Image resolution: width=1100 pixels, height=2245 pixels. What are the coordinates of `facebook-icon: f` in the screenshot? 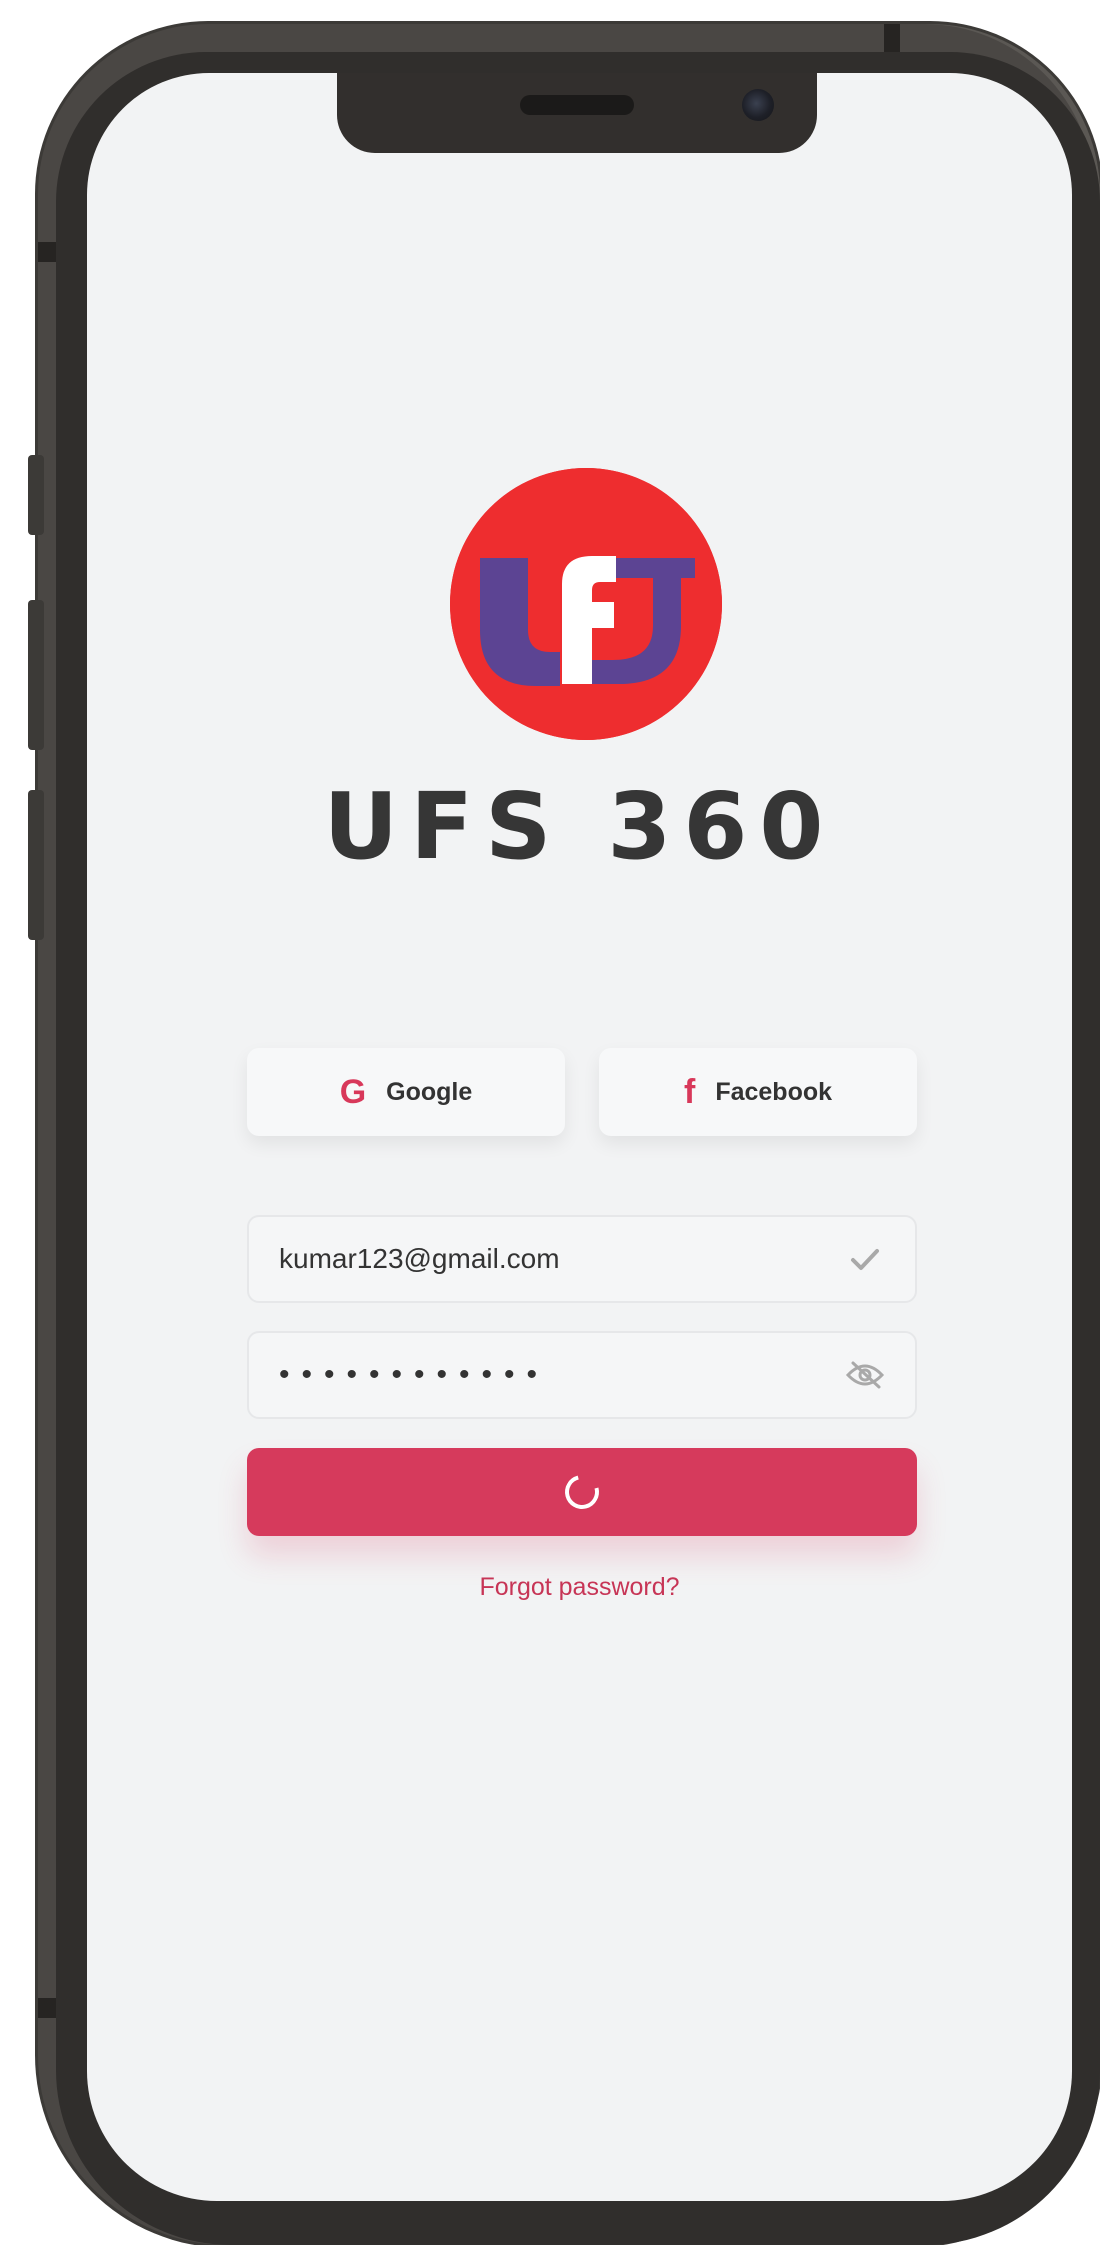 It's located at (689, 1091).